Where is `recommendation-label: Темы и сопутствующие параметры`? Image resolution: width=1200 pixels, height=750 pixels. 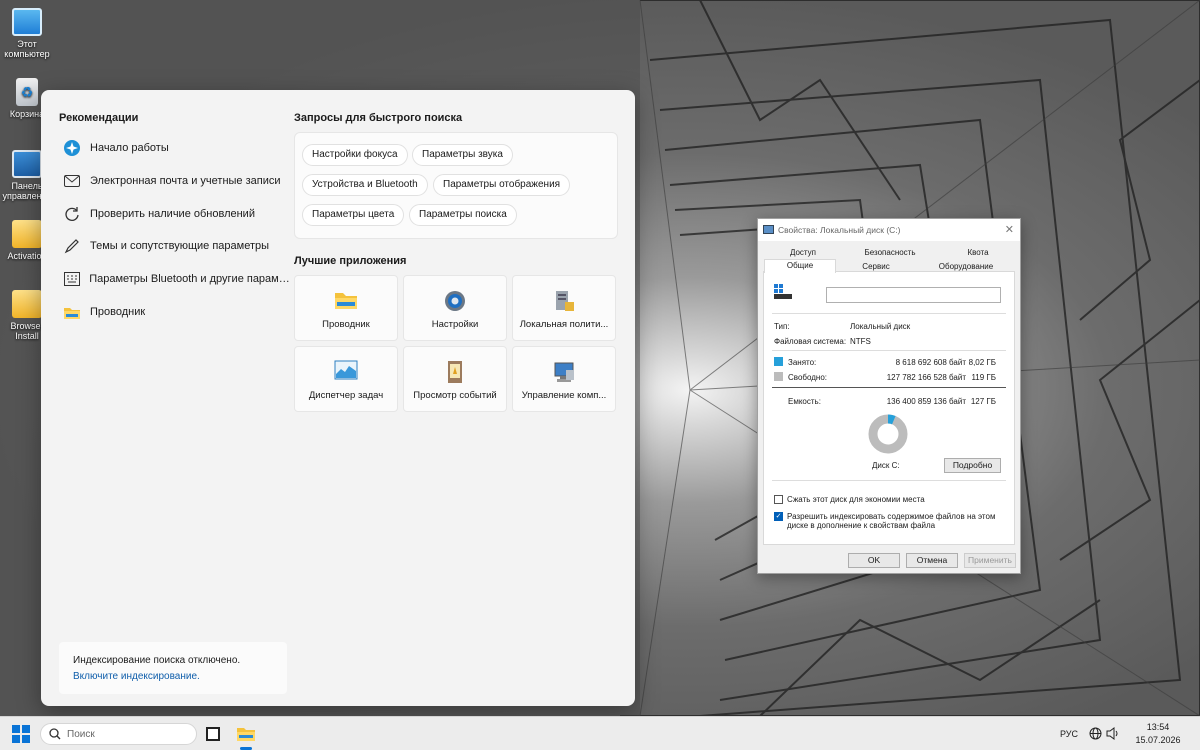
recommendation-label: Темы и сопутствующие параметры is located at coordinates (180, 246).